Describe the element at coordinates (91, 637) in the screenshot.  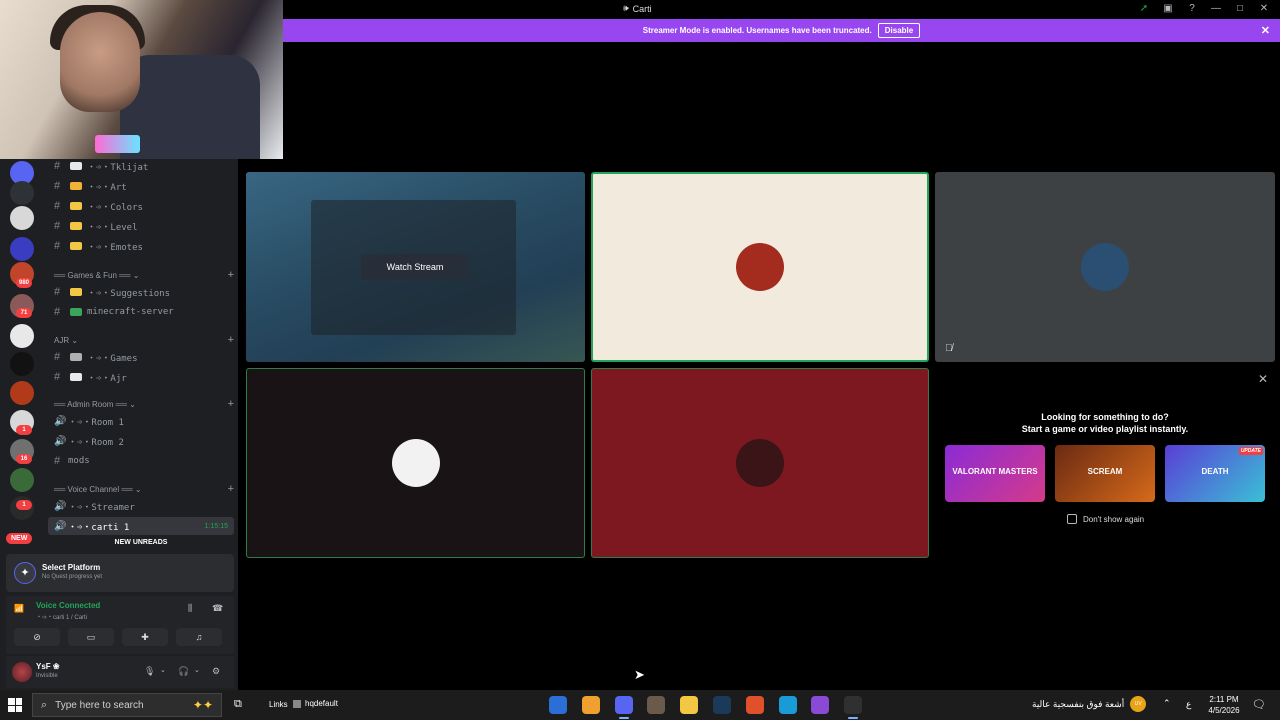
I see `share-screen-button: ▭` at that location.